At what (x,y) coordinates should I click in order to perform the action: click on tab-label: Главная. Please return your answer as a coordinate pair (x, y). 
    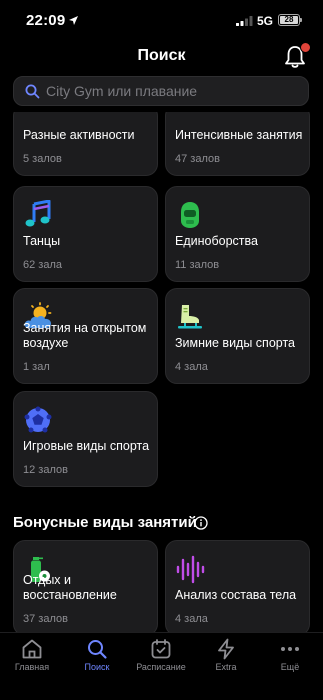
    Looking at the image, I should click on (32, 667).